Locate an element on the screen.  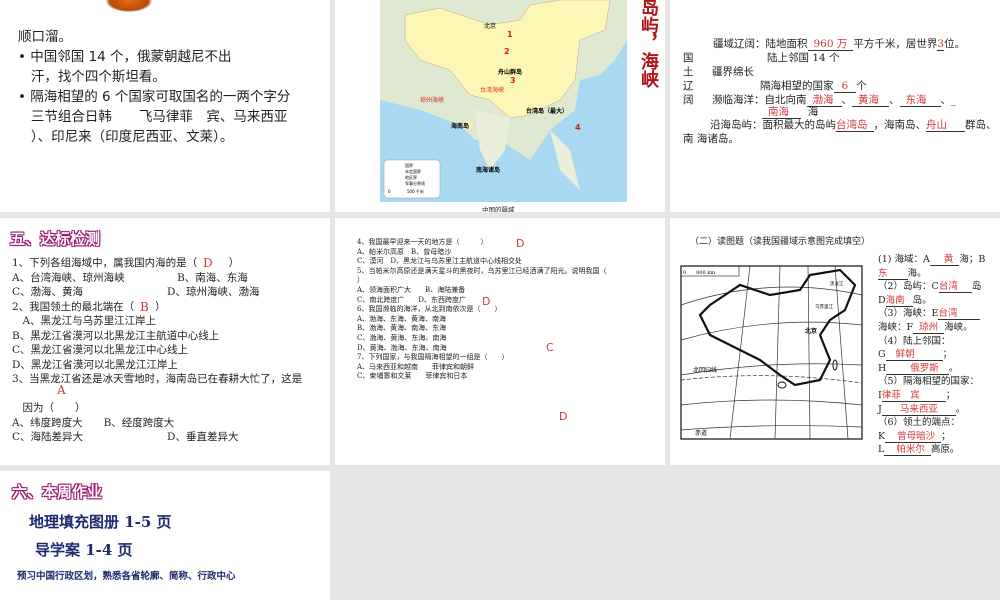
map-label-zhoushan: 舟山群岛 is located at coordinates (510, 72).